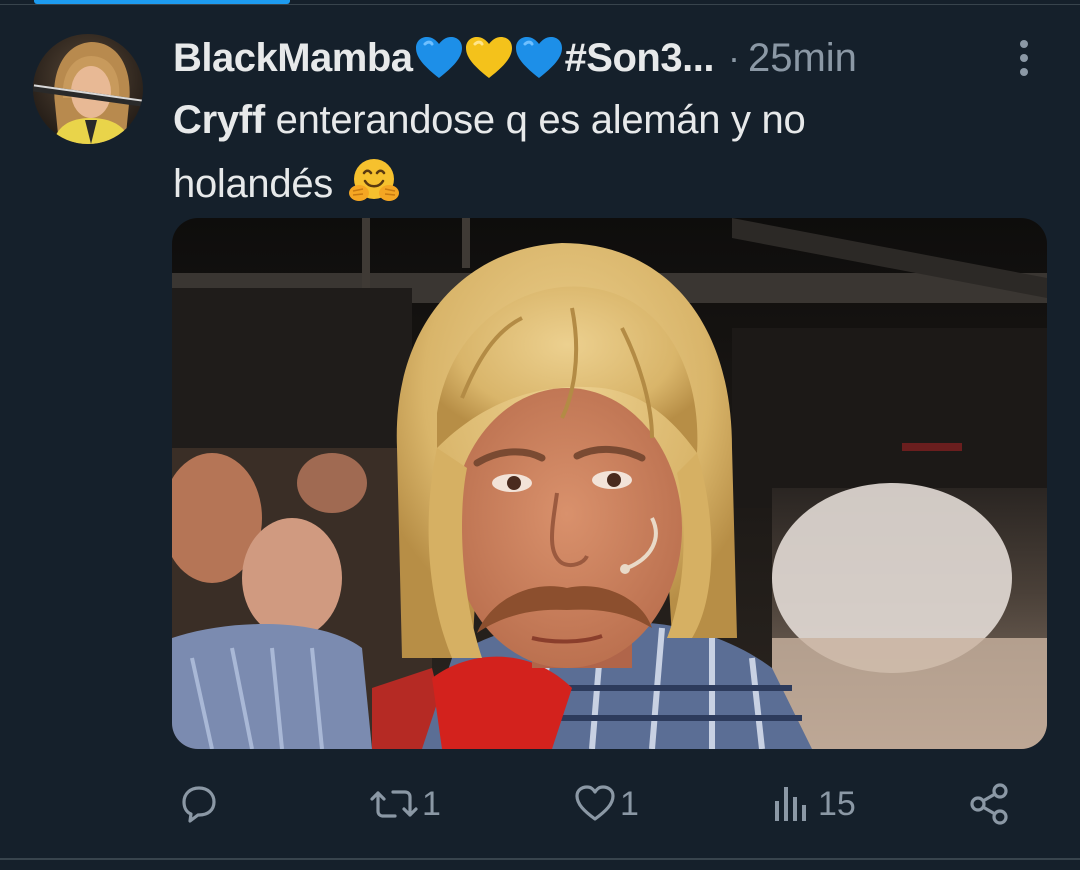 This screenshot has width=1080, height=870. I want to click on name-emojis, so click(489, 58).